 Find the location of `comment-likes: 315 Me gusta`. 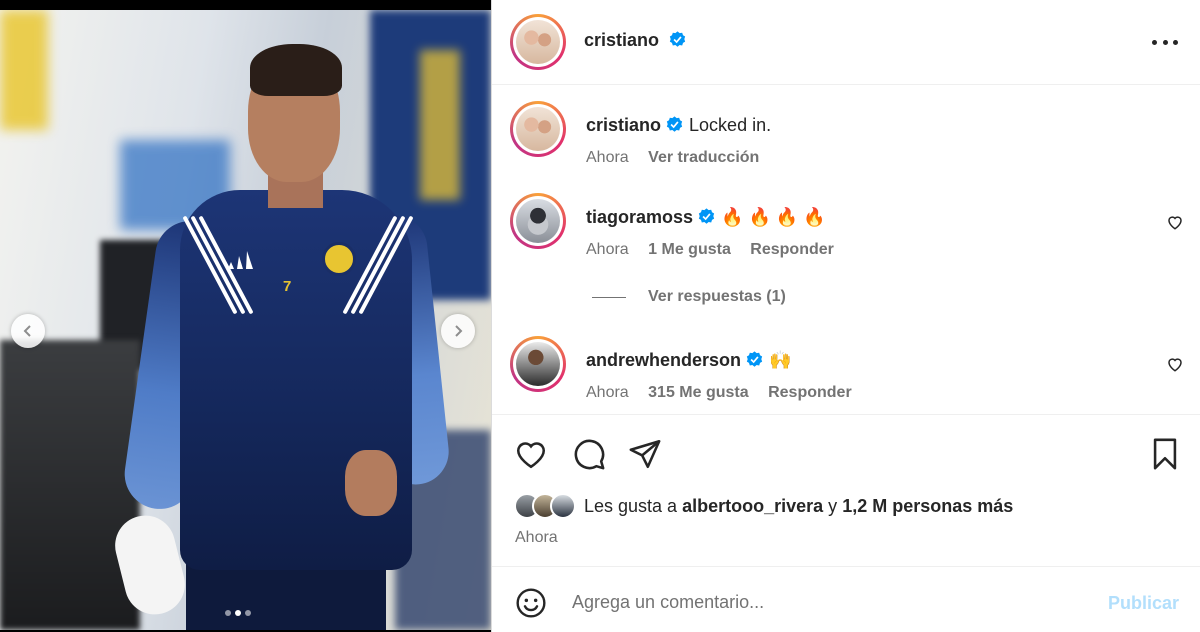

comment-likes: 315 Me gusta is located at coordinates (698, 392).